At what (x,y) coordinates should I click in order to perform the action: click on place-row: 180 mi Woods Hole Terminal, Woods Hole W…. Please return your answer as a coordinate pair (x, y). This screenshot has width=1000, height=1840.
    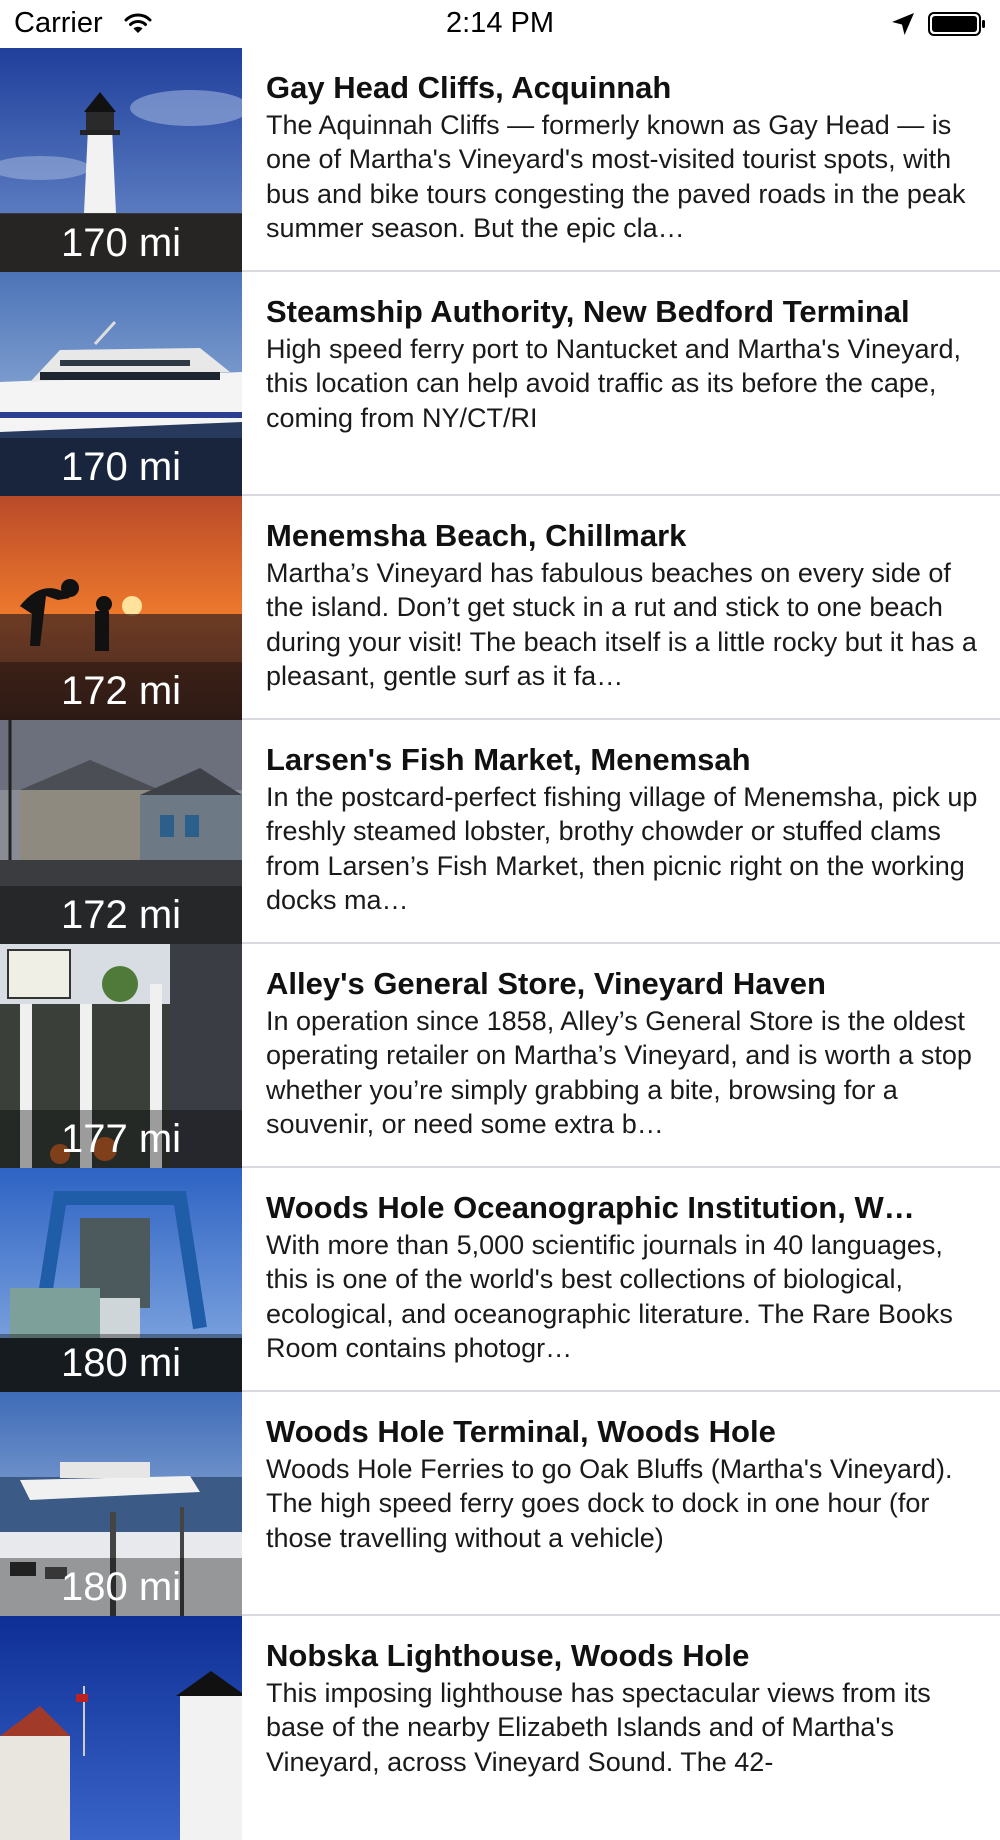
    Looking at the image, I should click on (500, 1504).